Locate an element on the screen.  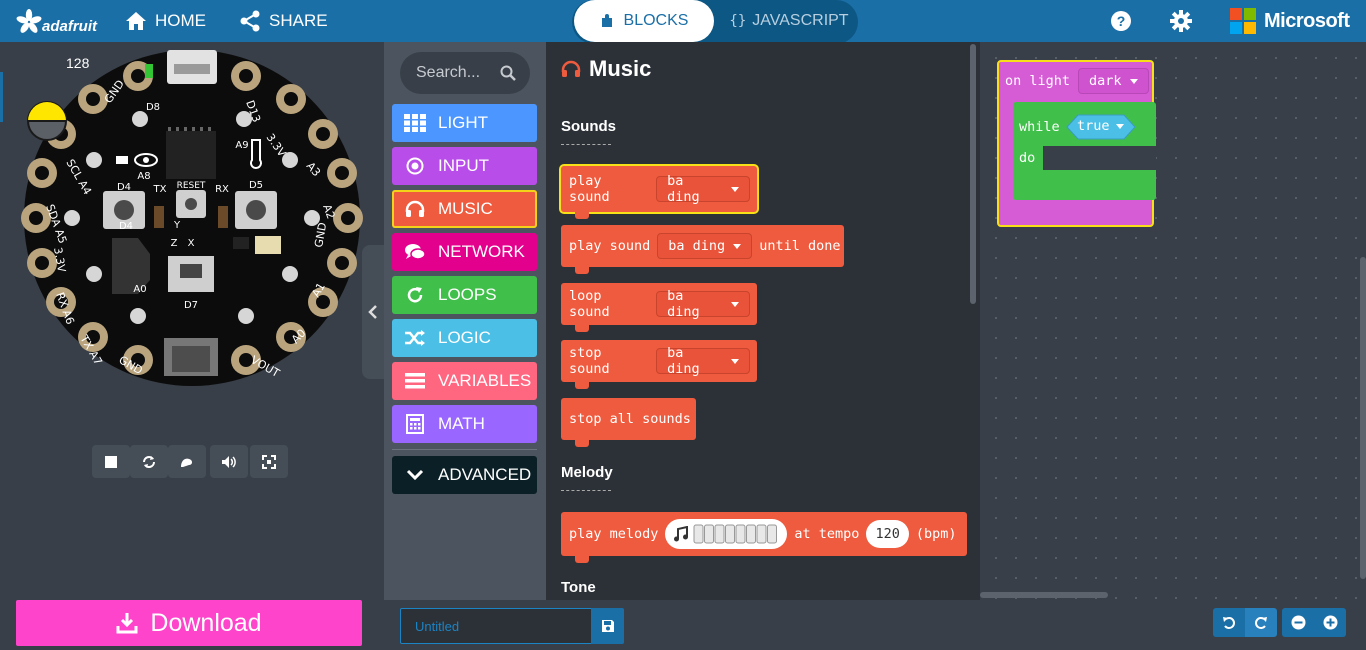
download-button: Download is located at coordinates (189, 623).